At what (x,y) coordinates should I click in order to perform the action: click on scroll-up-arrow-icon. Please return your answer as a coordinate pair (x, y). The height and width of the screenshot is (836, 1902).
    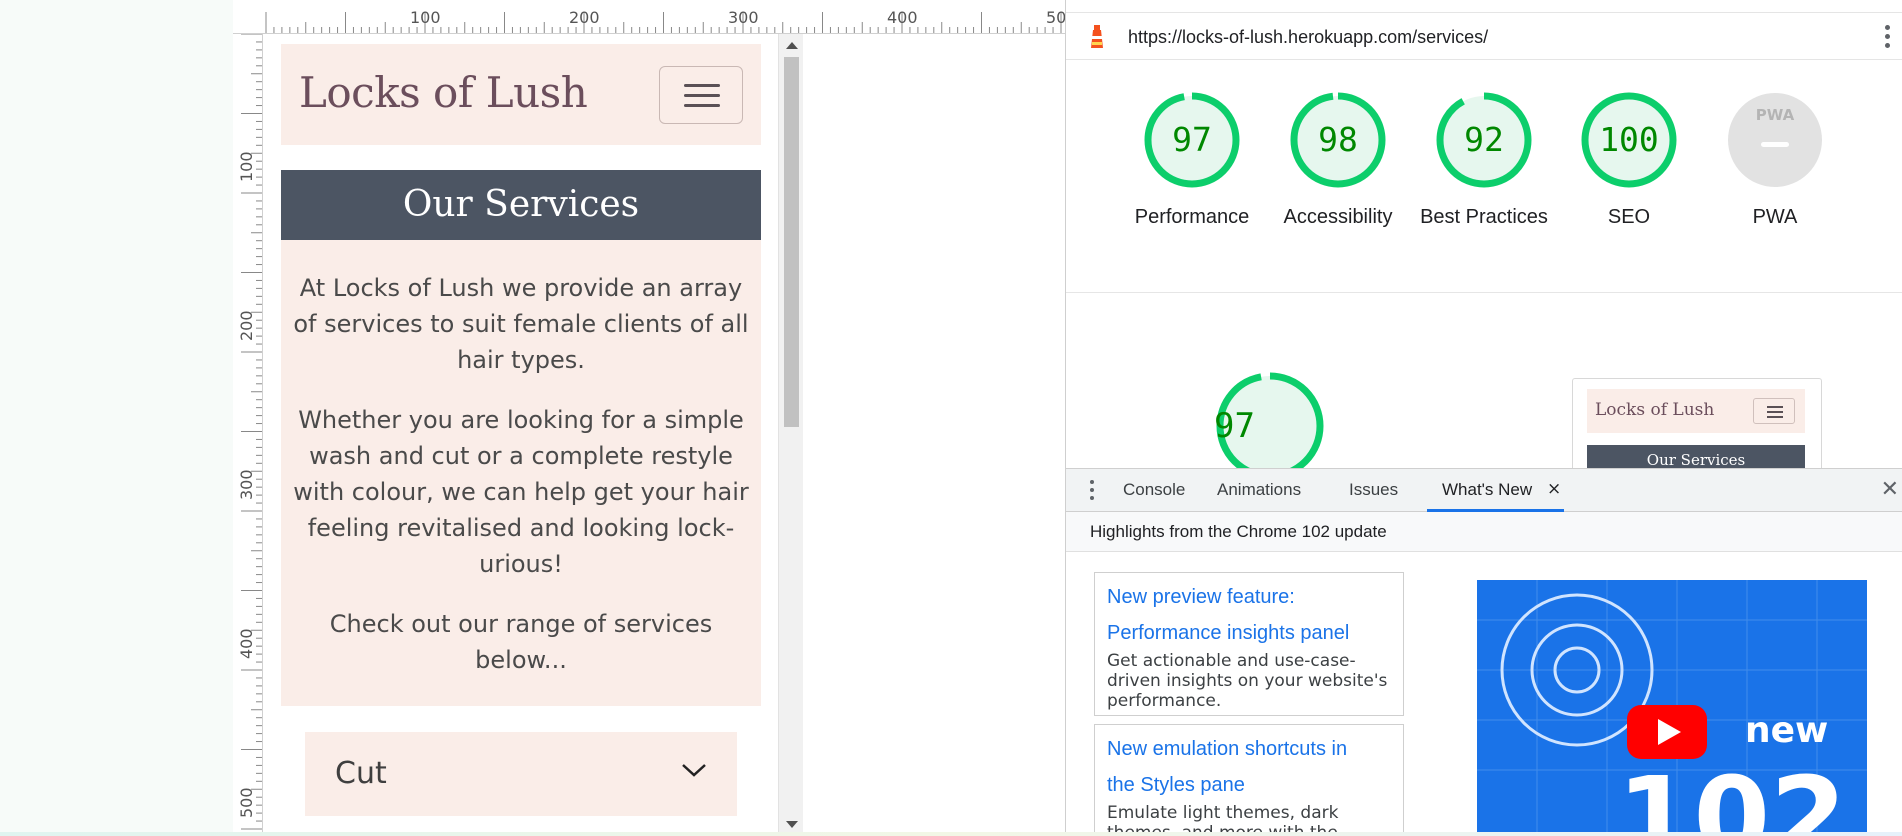
    Looking at the image, I should click on (792, 45).